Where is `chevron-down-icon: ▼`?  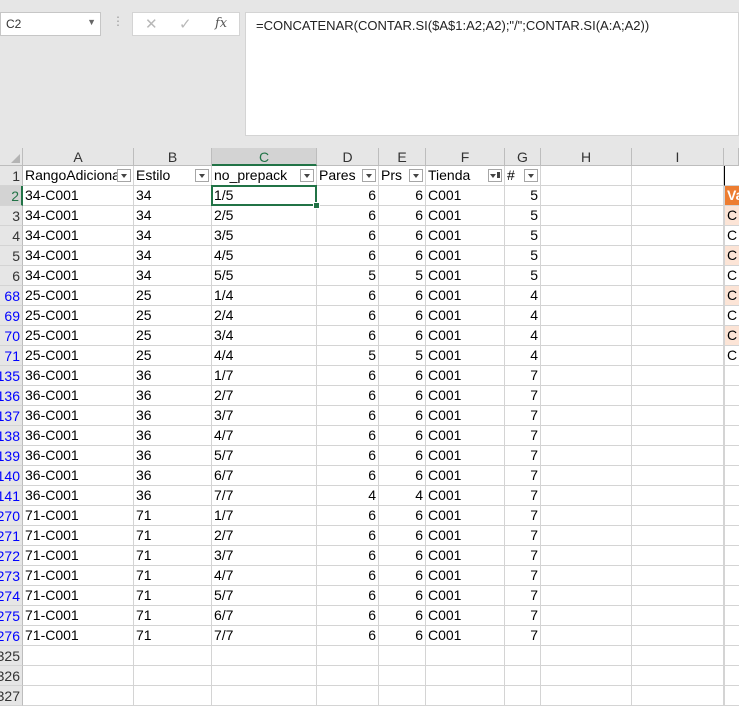
chevron-down-icon: ▼ is located at coordinates (91, 22).